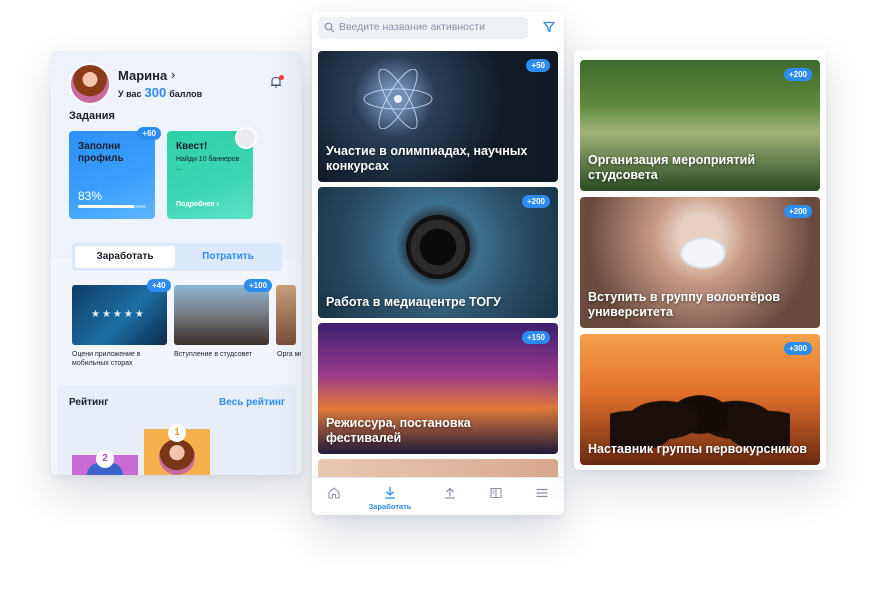 The width and height of the screenshot is (876, 606). Describe the element at coordinates (115, 173) in the screenshot. I see `task-card-profile: Заполни профиль 83% +60` at that location.